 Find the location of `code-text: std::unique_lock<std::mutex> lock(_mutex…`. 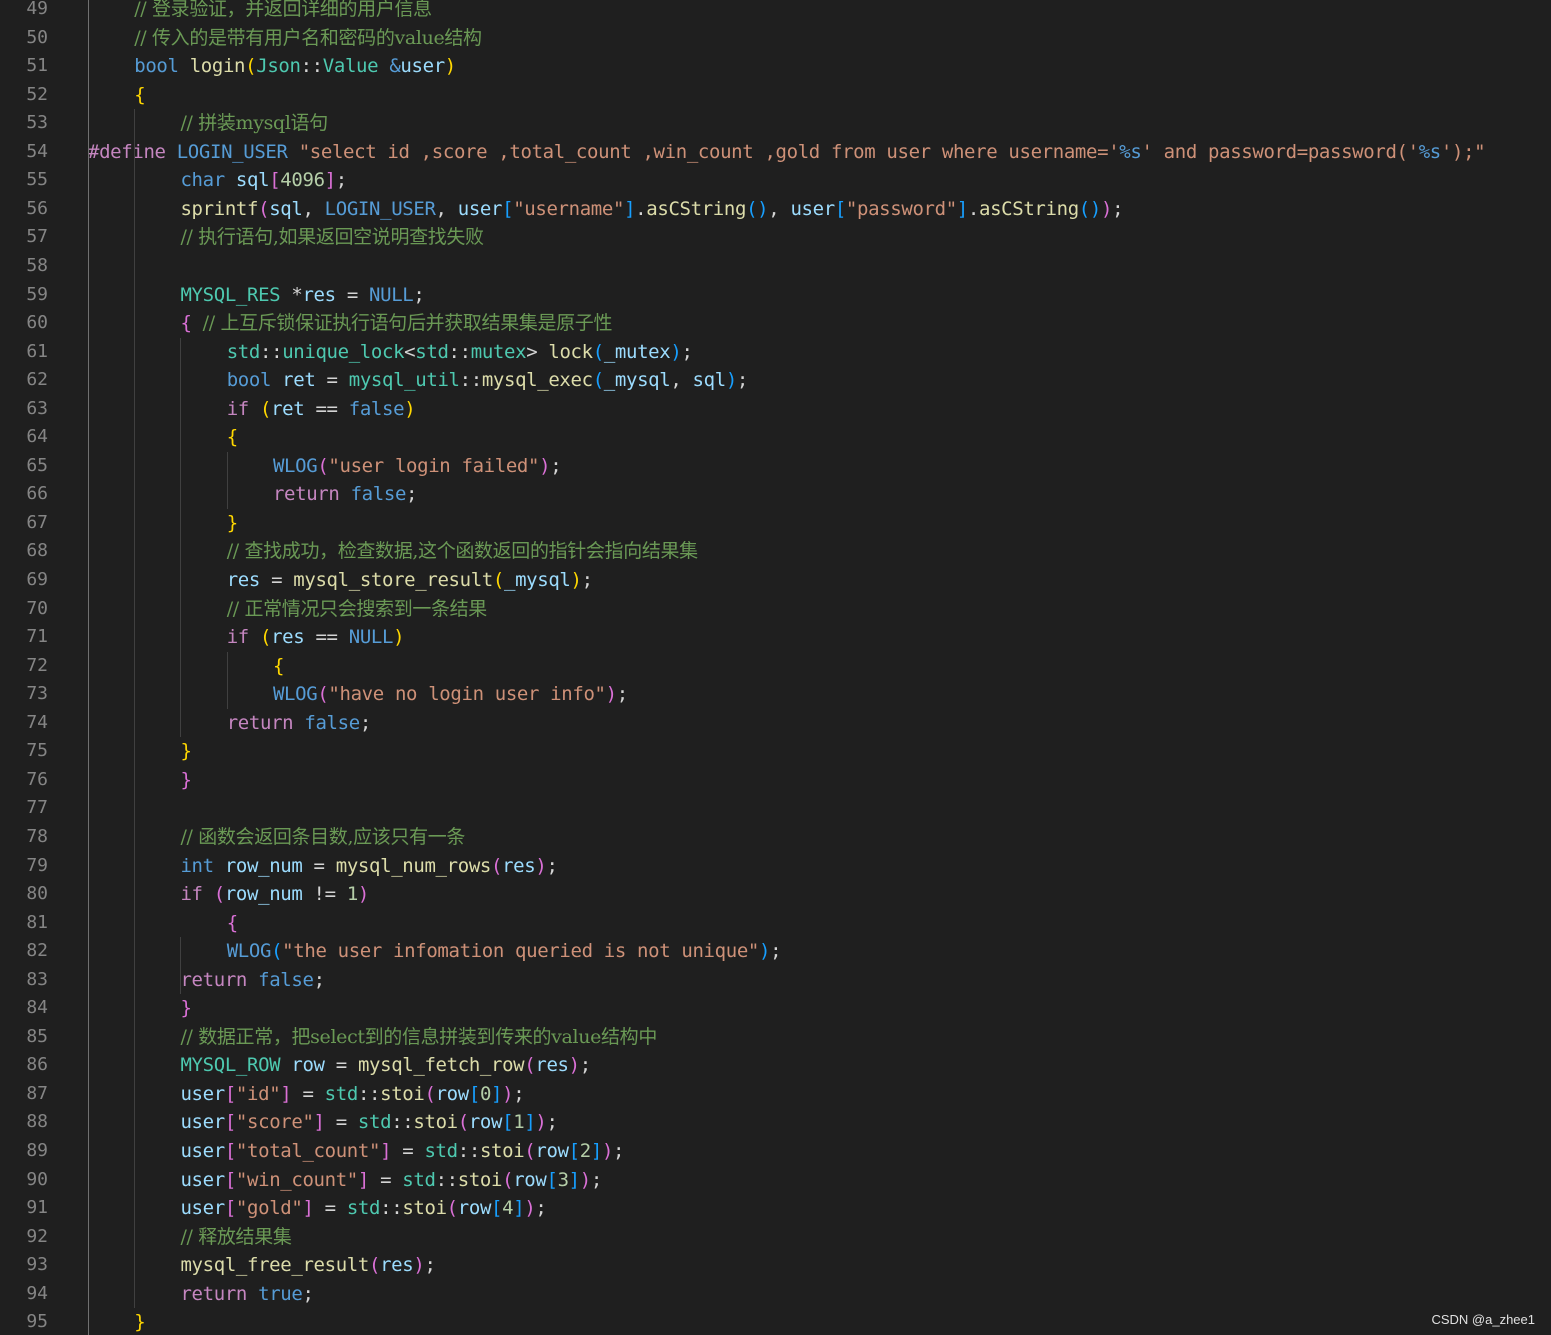

code-text: std::unique_lock<std::mutex> lock(_mutex… is located at coordinates (460, 352).